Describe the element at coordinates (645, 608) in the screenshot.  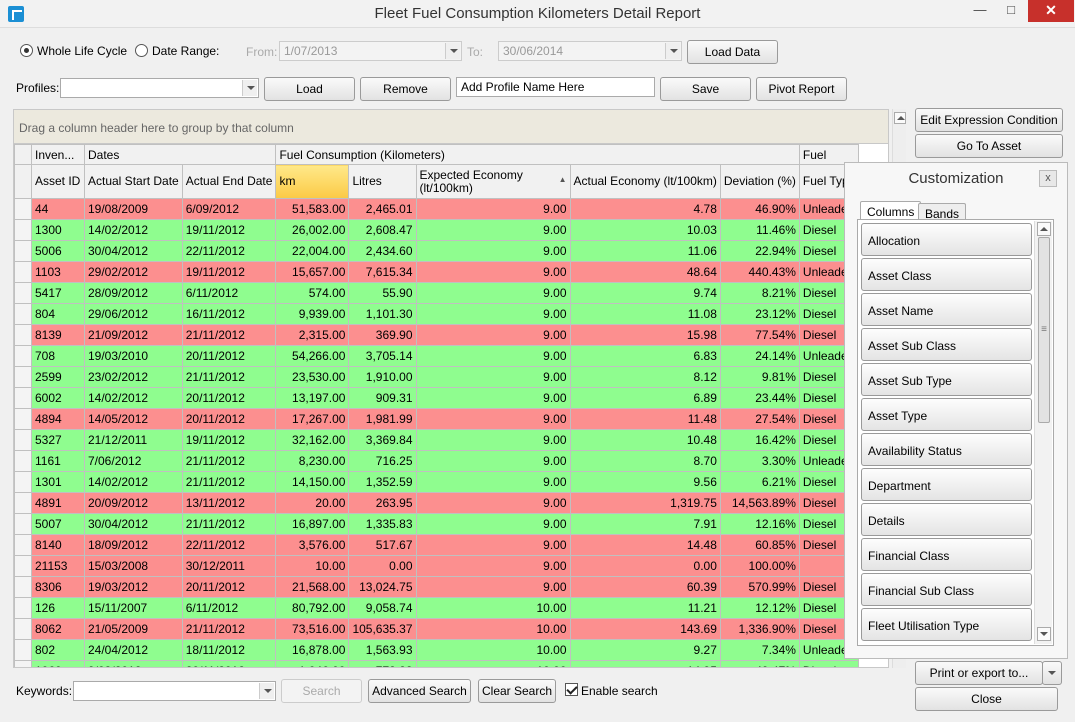
I see `cell-actual-economy: 11.21` at that location.